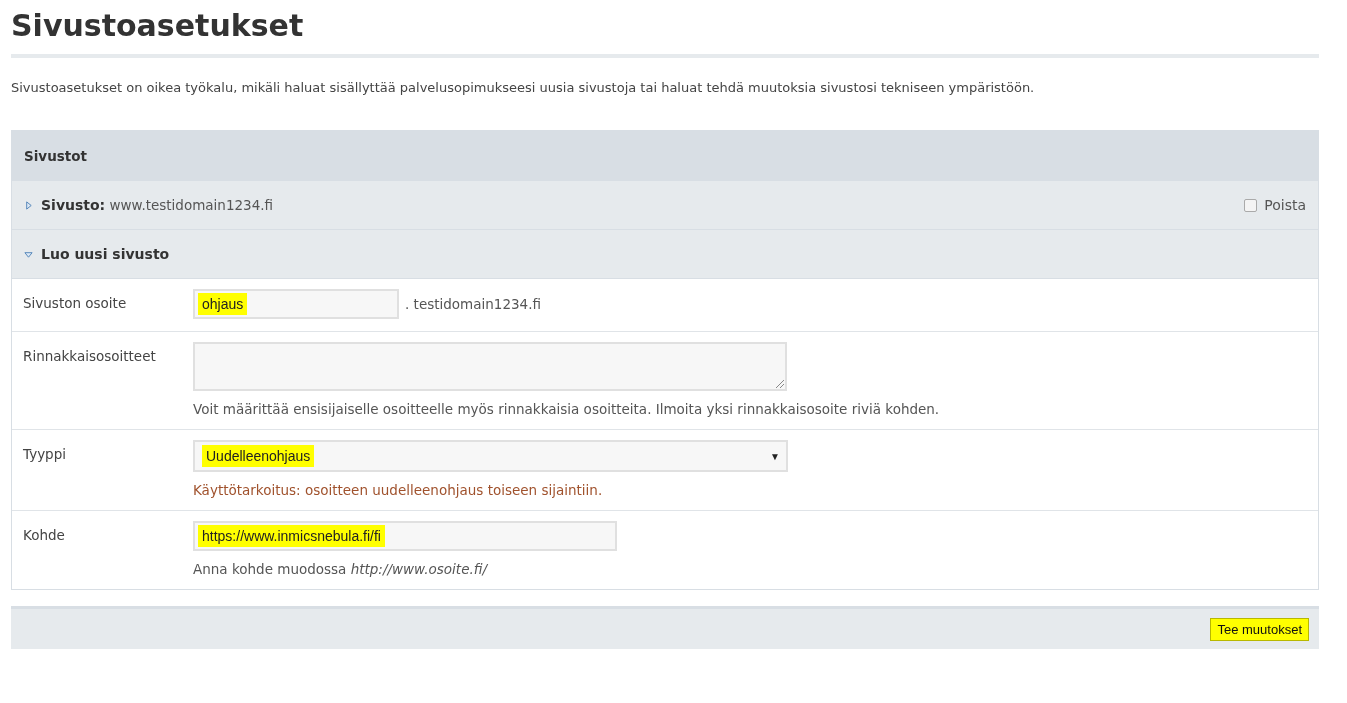  Describe the element at coordinates (1259, 629) in the screenshot. I see `save-button: Tee muutokset` at that location.